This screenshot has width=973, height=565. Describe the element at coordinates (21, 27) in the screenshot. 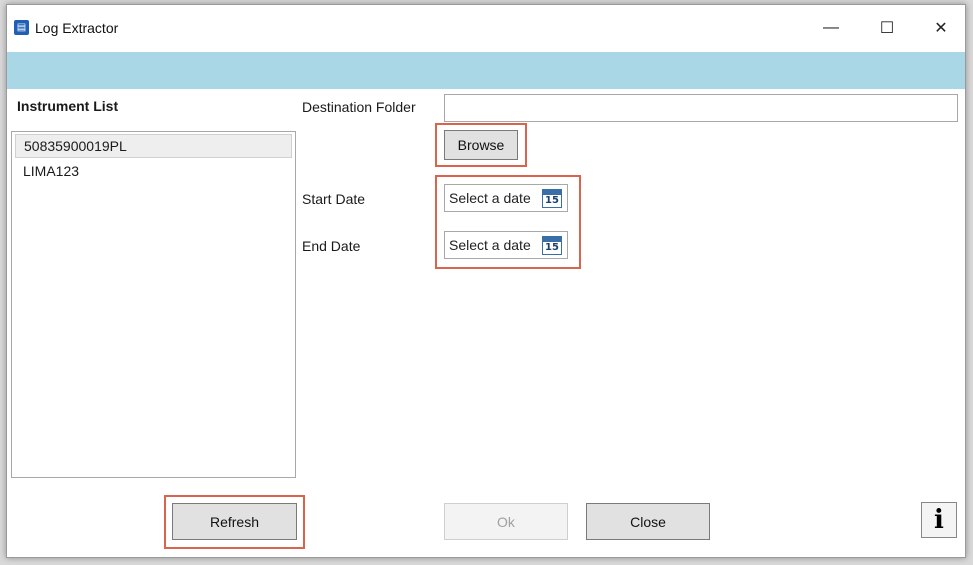

I see `app-icon: ▤` at that location.